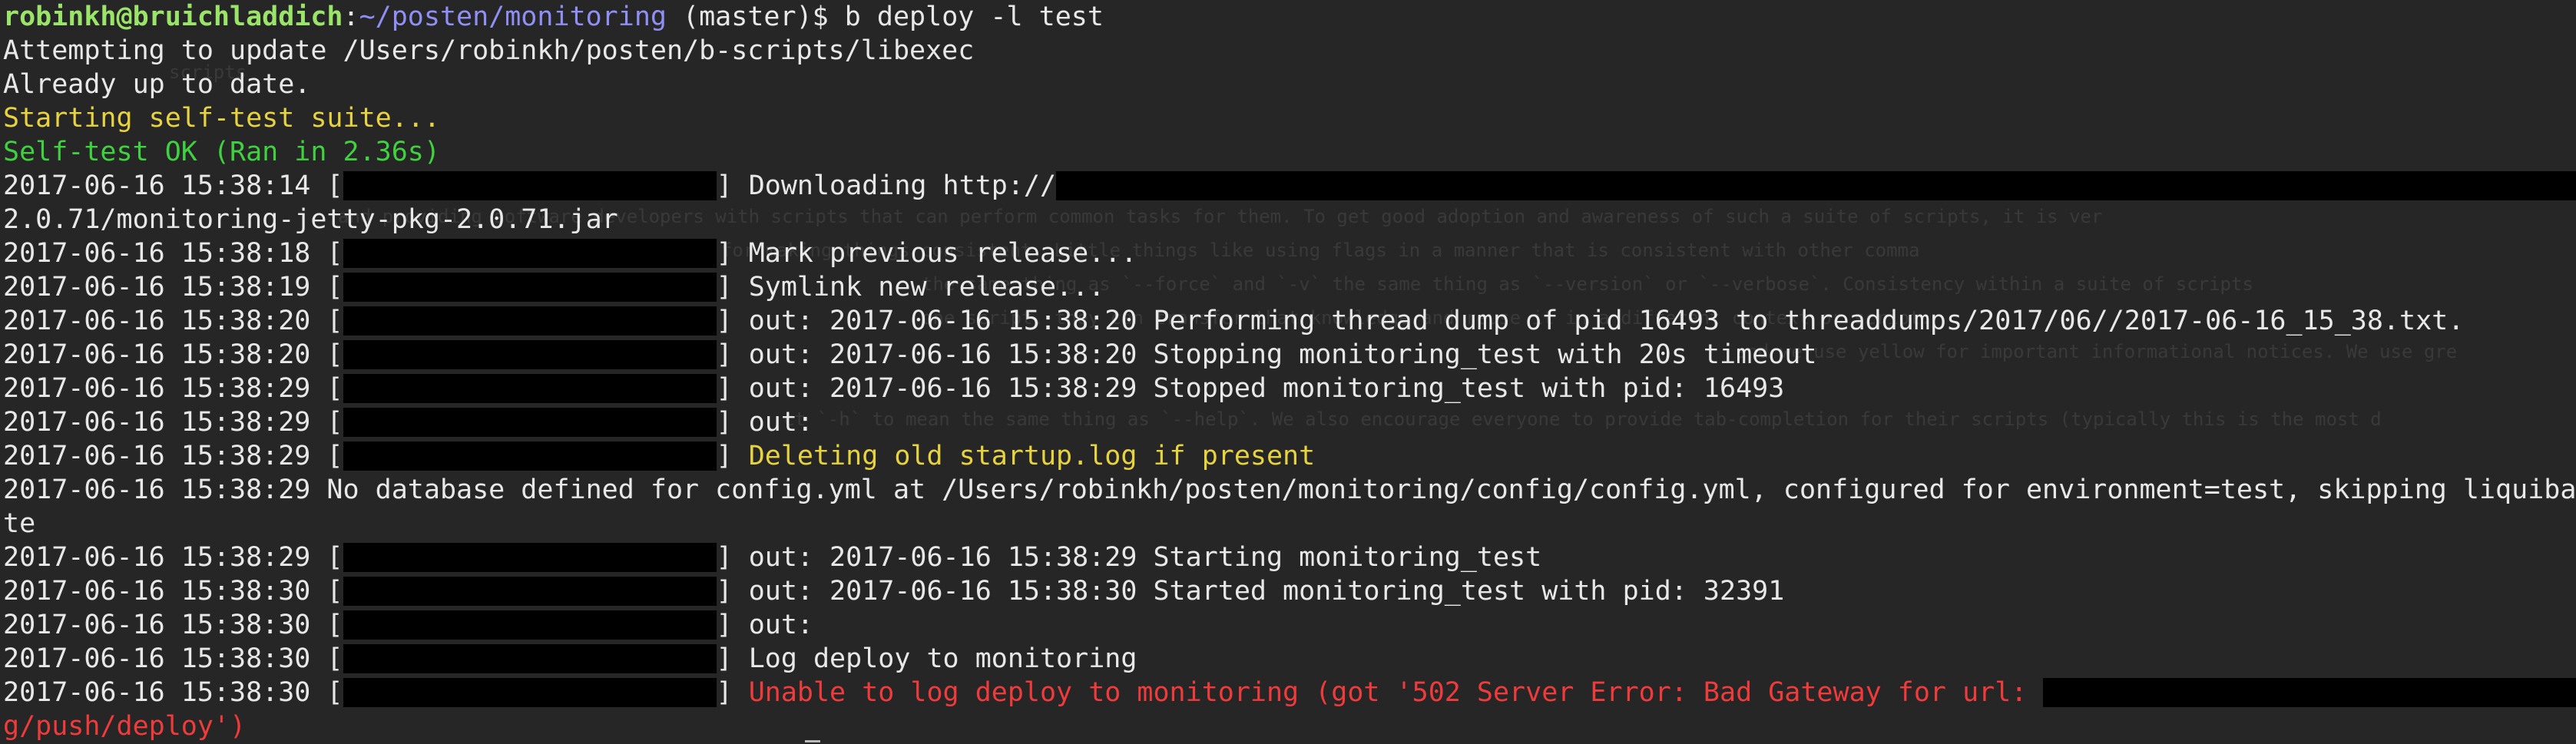  I want to click on prompt-colon: :, so click(351, 17).